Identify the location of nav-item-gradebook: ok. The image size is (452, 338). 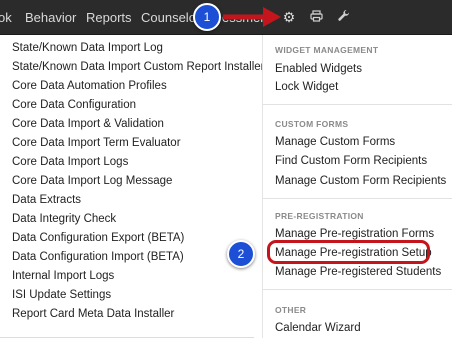
(6, 17).